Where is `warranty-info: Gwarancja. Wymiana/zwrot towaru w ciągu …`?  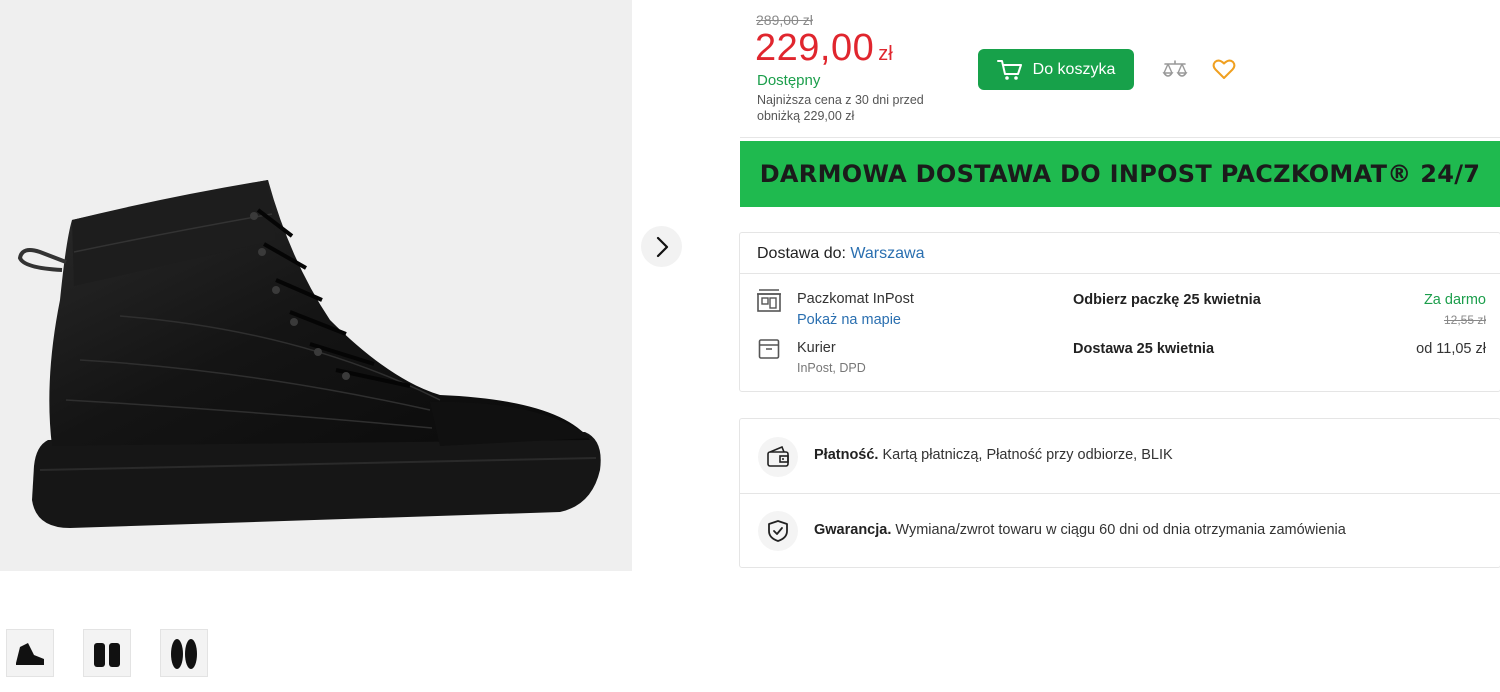
warranty-info: Gwarancja. Wymiana/zwrot towaru w ciągu … is located at coordinates (1080, 530).